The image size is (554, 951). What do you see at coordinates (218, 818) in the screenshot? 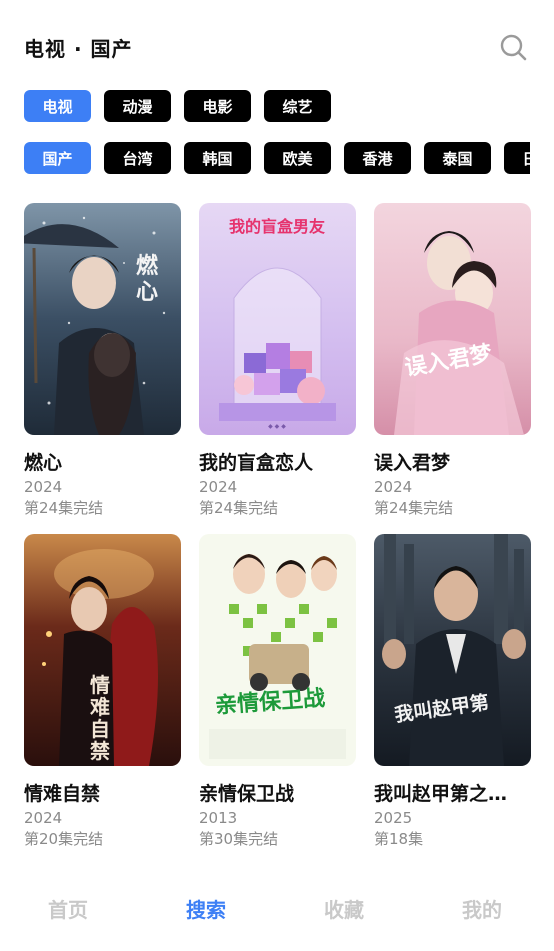
I see `show-year: 2013` at bounding box center [218, 818].